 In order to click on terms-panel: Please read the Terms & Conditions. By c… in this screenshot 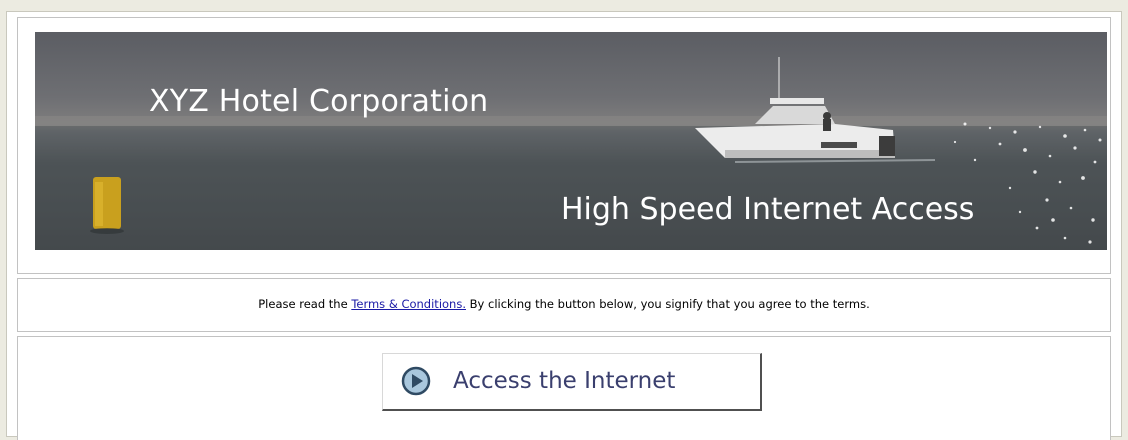, I will do `click(564, 305)`.